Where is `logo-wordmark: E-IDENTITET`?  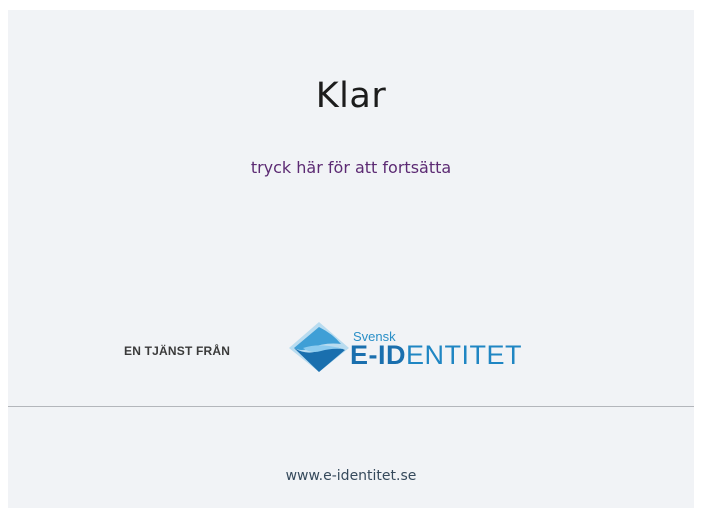 logo-wordmark: E-IDENTITET is located at coordinates (436, 355).